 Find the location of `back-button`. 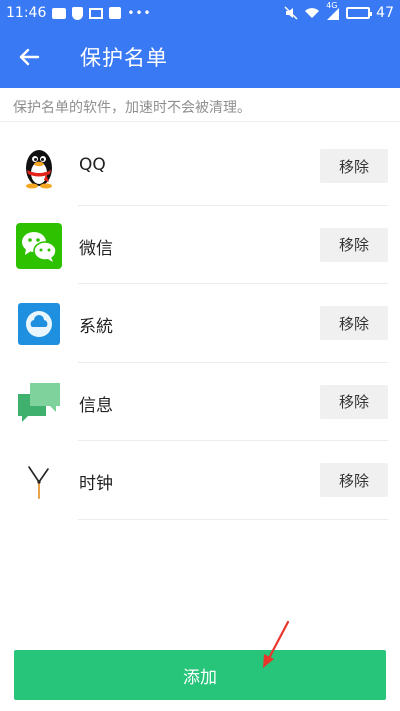

back-button is located at coordinates (29, 57).